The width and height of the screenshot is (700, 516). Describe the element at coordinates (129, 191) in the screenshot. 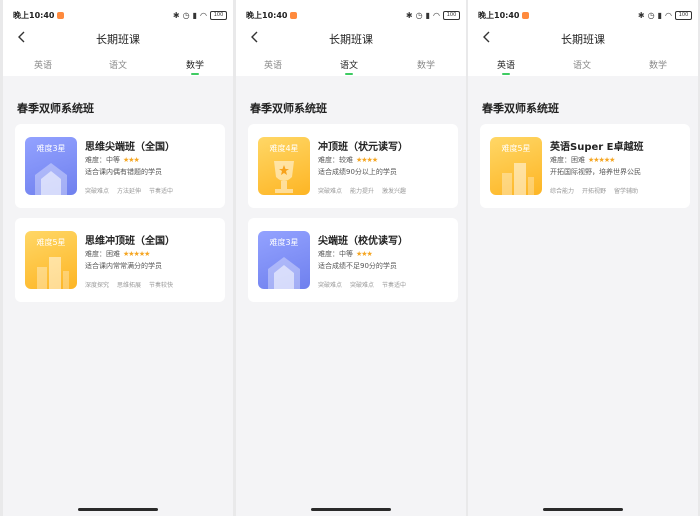

I see `course-tag: 方法延伸` at that location.